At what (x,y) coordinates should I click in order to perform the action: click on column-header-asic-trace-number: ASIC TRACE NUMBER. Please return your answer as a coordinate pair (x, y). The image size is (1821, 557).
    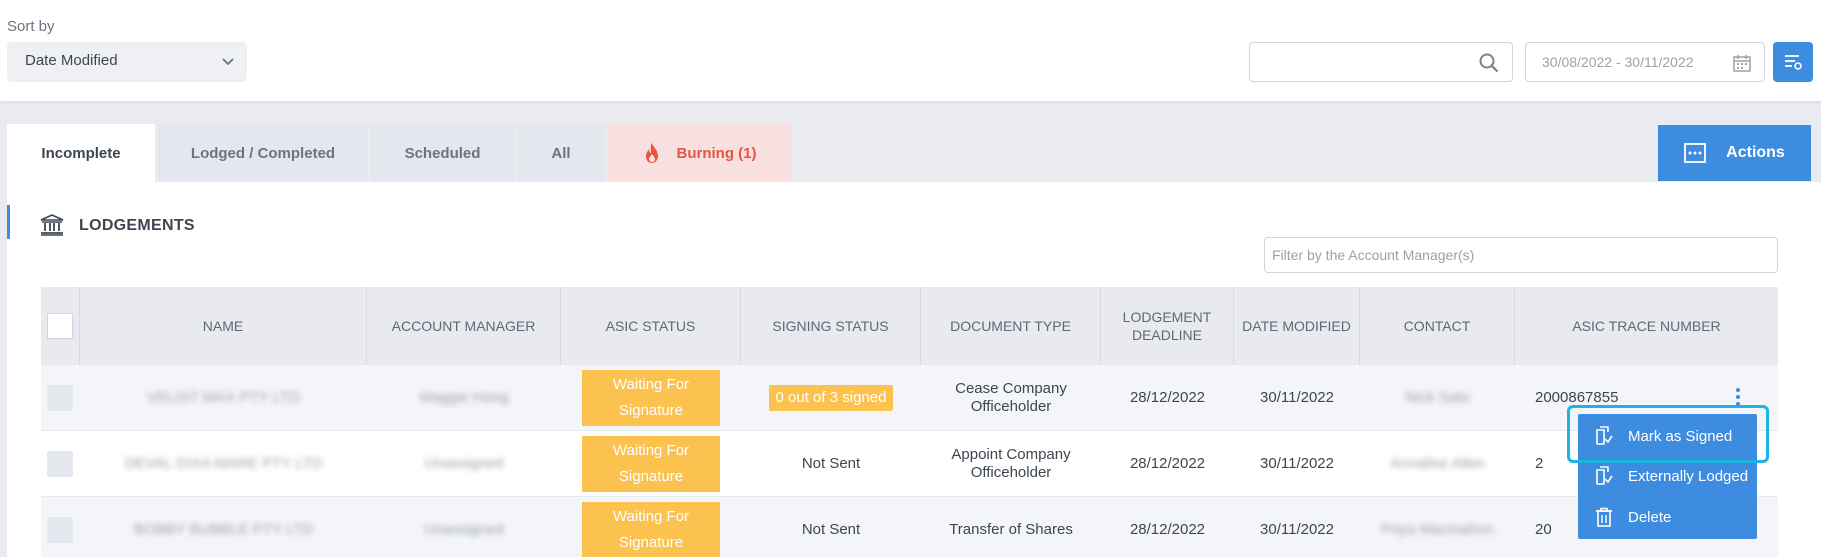
    Looking at the image, I should click on (1646, 326).